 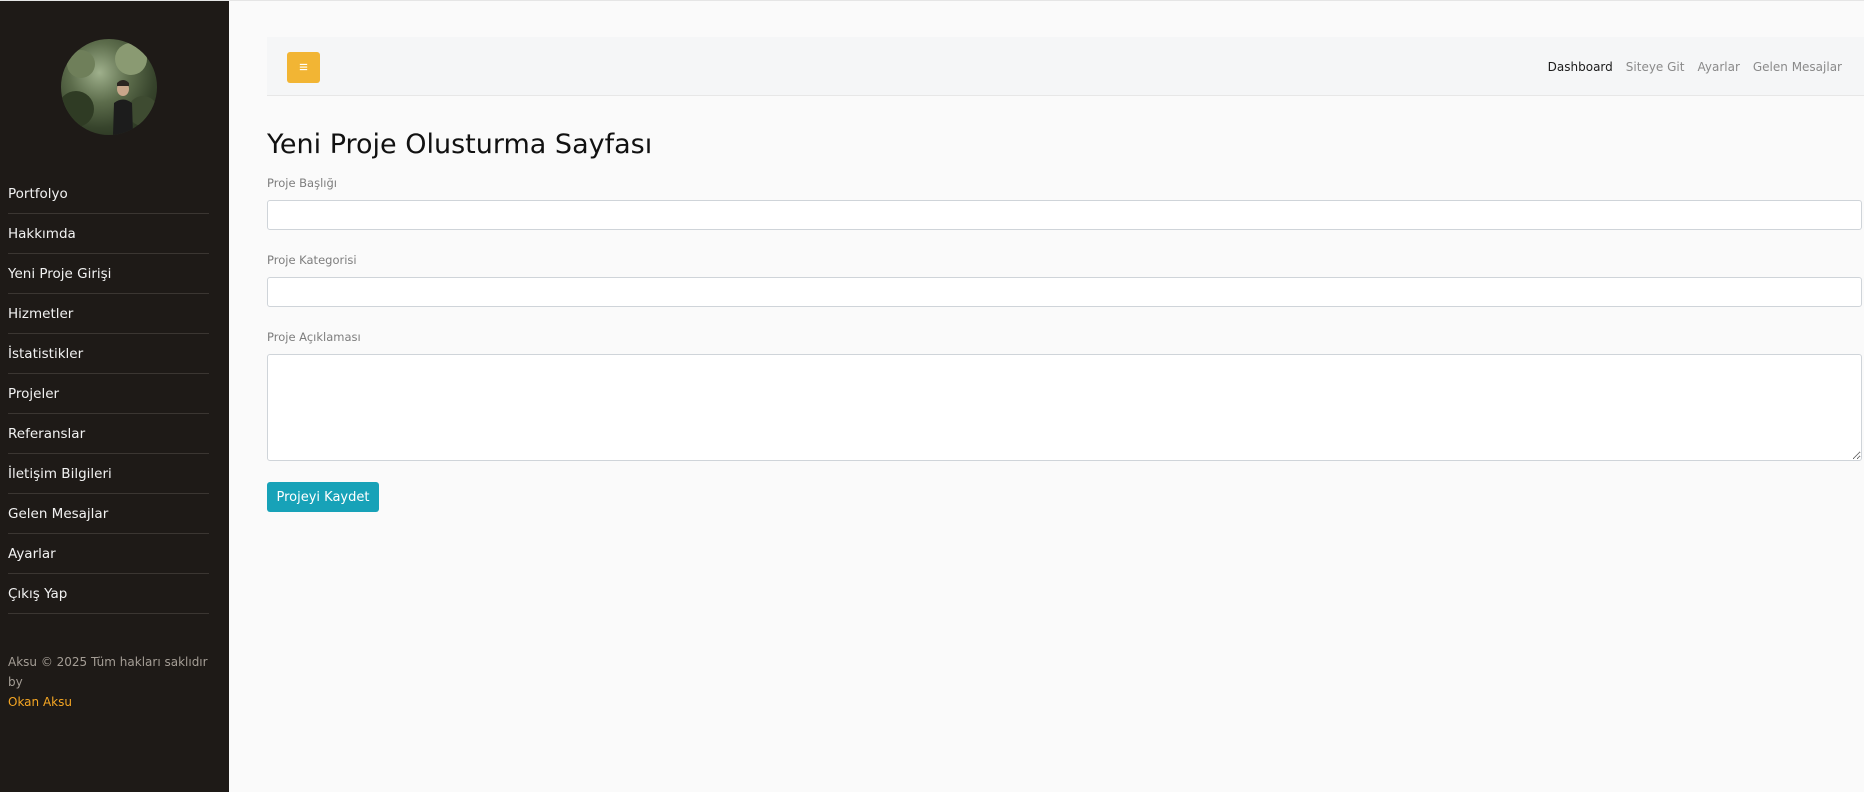 I want to click on hamburger-icon: ≡, so click(x=303, y=67).